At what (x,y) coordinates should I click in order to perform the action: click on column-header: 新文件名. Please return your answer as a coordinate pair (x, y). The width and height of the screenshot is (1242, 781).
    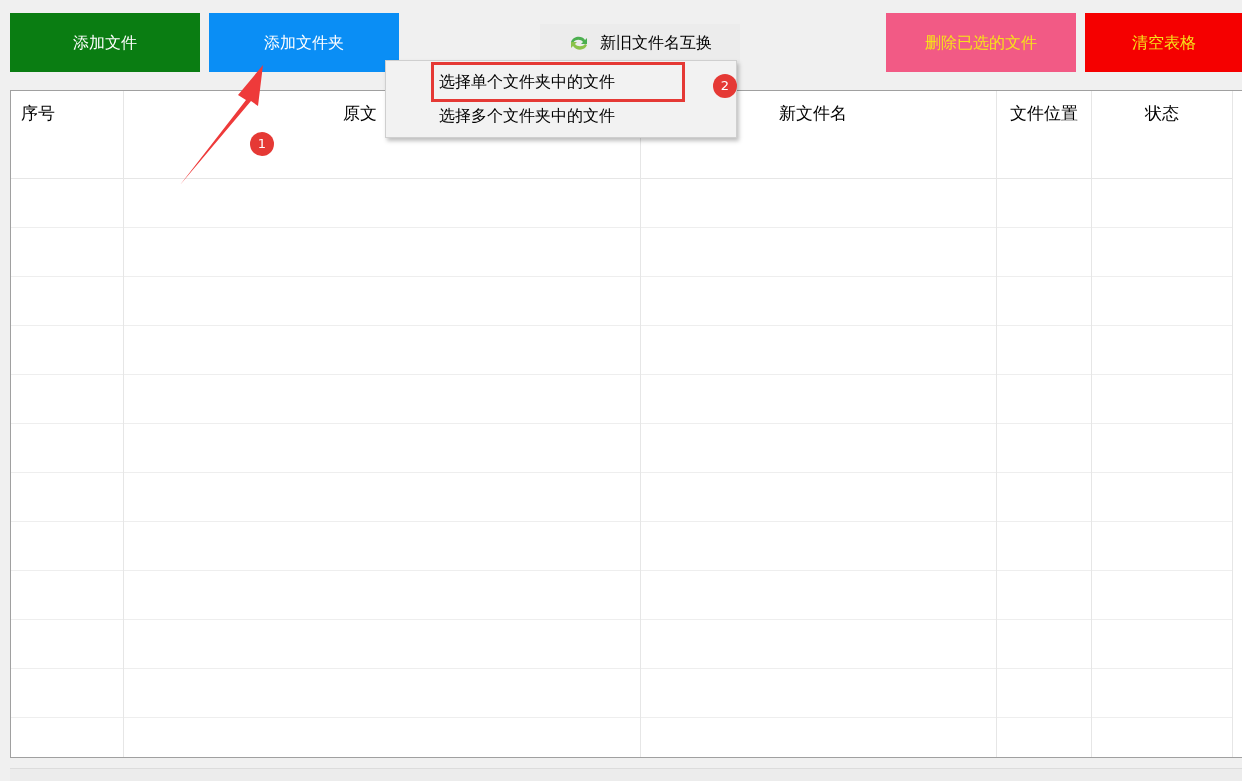
    Looking at the image, I should click on (813, 113).